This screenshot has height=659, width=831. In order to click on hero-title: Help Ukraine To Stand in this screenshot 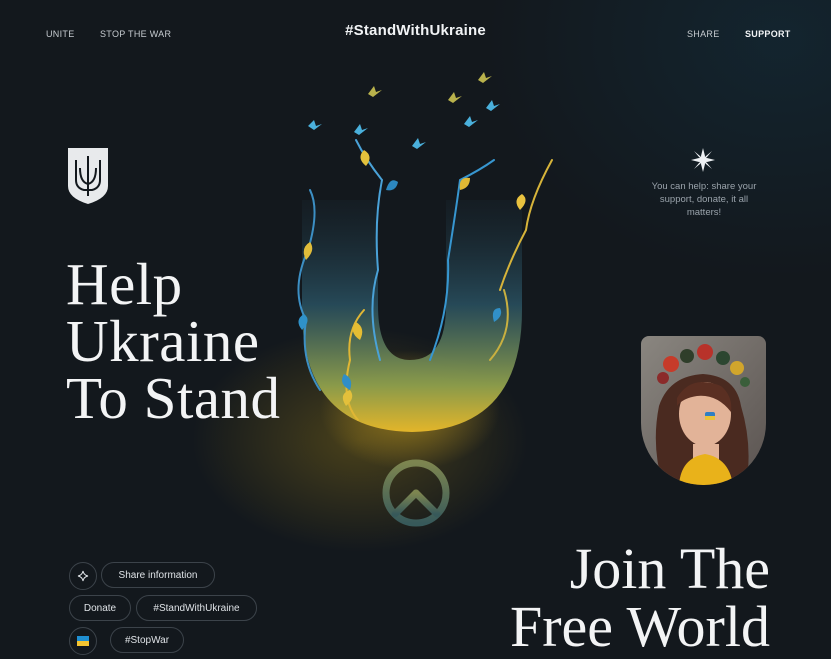, I will do `click(173, 341)`.